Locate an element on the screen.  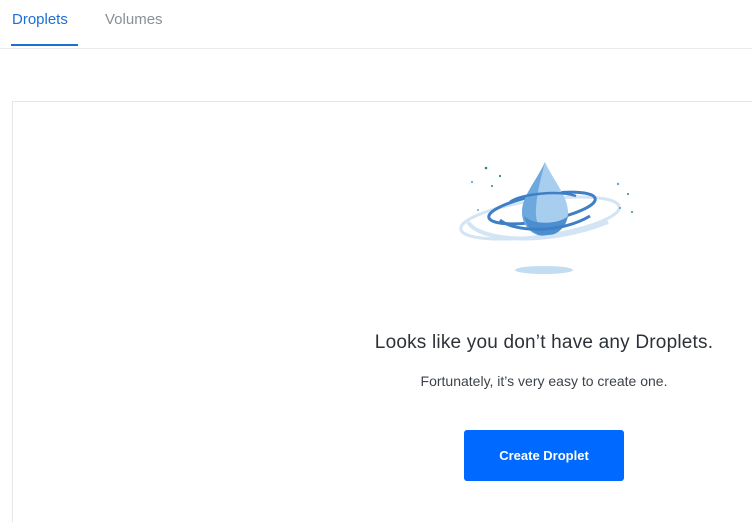
water-droplet-swirl-icon is located at coordinates (546, 218).